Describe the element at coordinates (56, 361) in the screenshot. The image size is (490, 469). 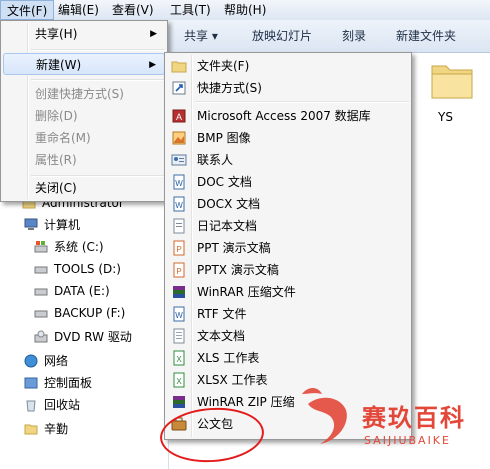
I see `nav-item-label: 网络` at that location.